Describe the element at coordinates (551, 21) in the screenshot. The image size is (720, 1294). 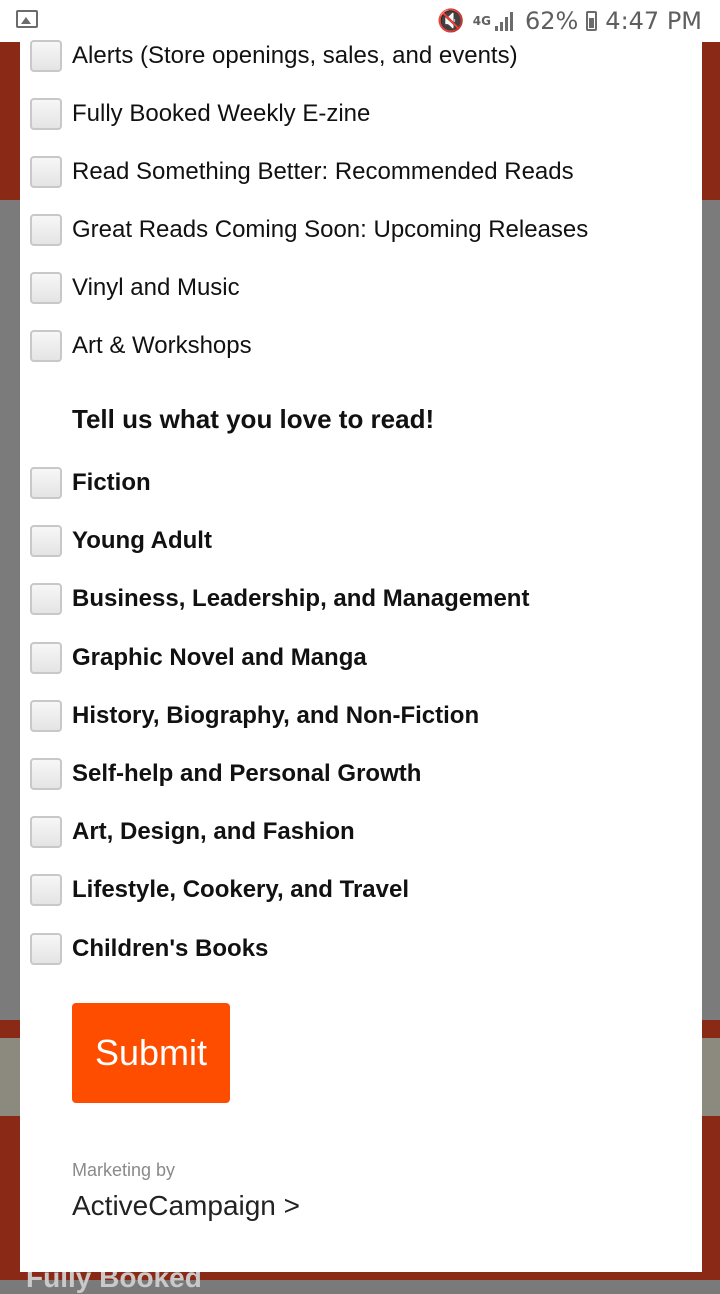
I see `battery-percent: 62%` at that location.